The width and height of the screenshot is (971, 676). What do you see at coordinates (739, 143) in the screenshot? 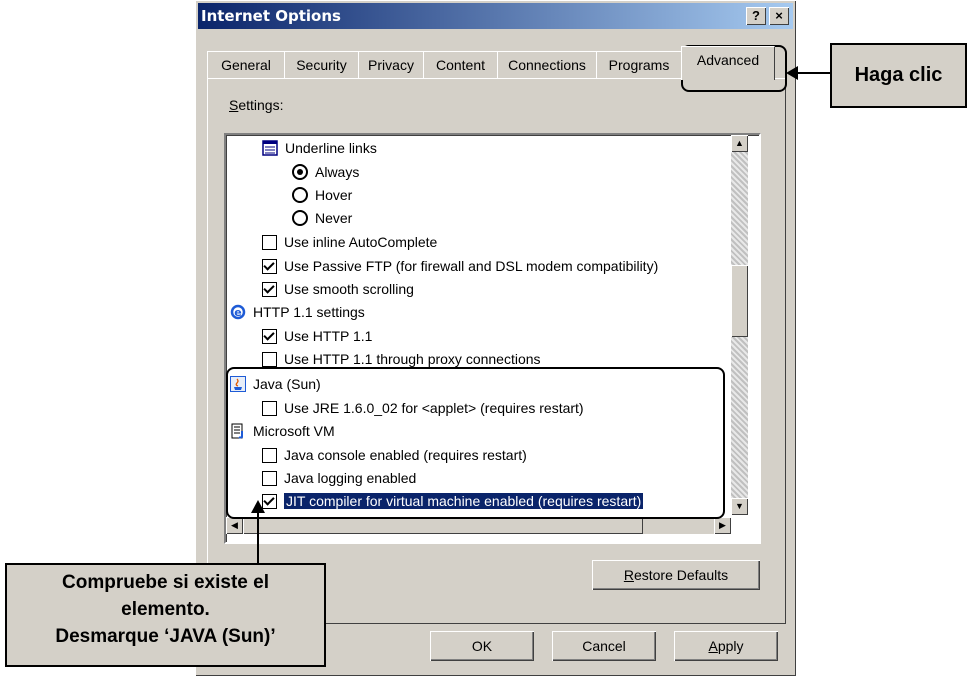
I see `scroll-up-arrow-icon: ▲` at bounding box center [739, 143].